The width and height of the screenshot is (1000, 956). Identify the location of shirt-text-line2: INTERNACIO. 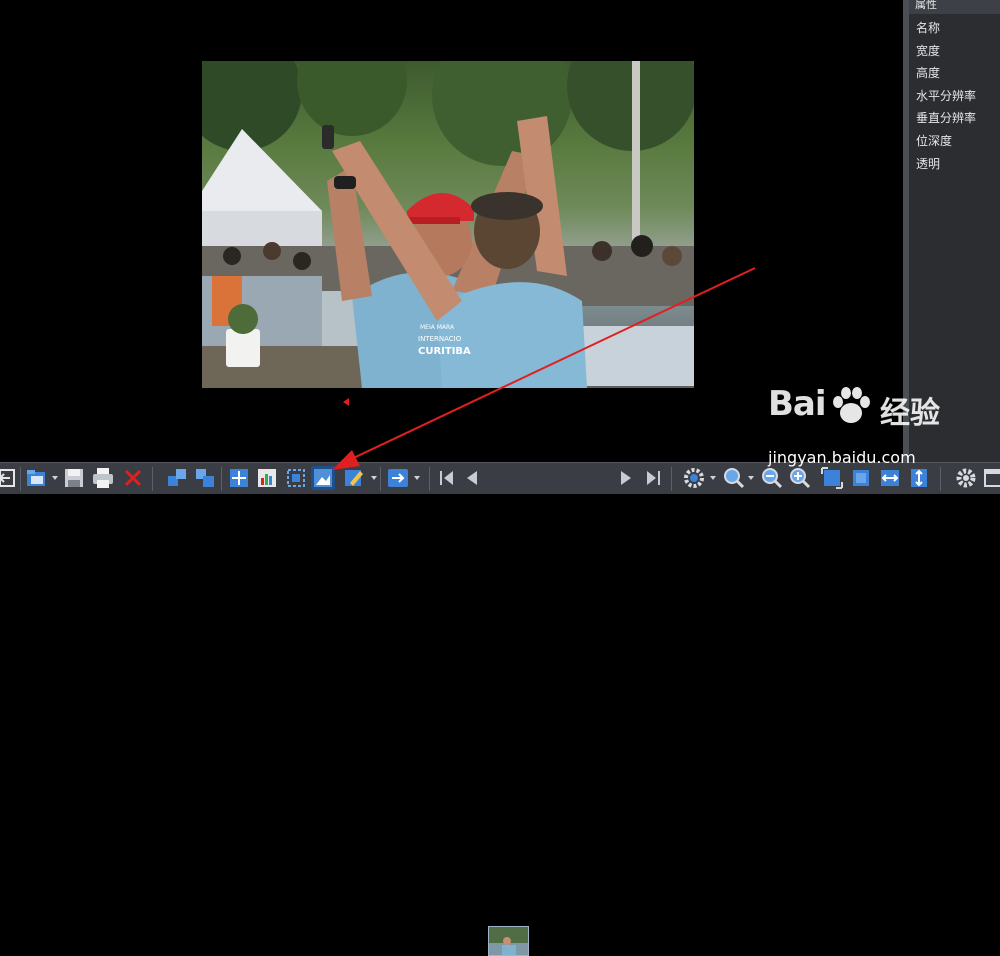
(440, 339).